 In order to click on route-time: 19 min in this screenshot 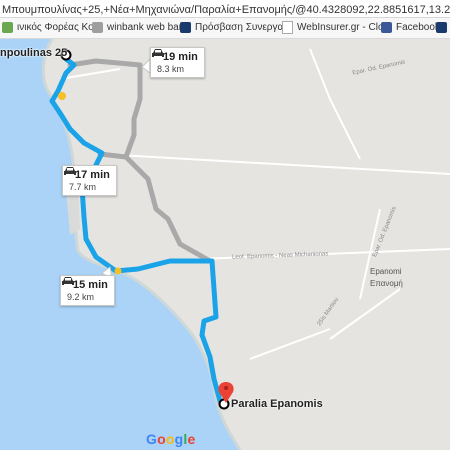, I will do `click(180, 57)`.